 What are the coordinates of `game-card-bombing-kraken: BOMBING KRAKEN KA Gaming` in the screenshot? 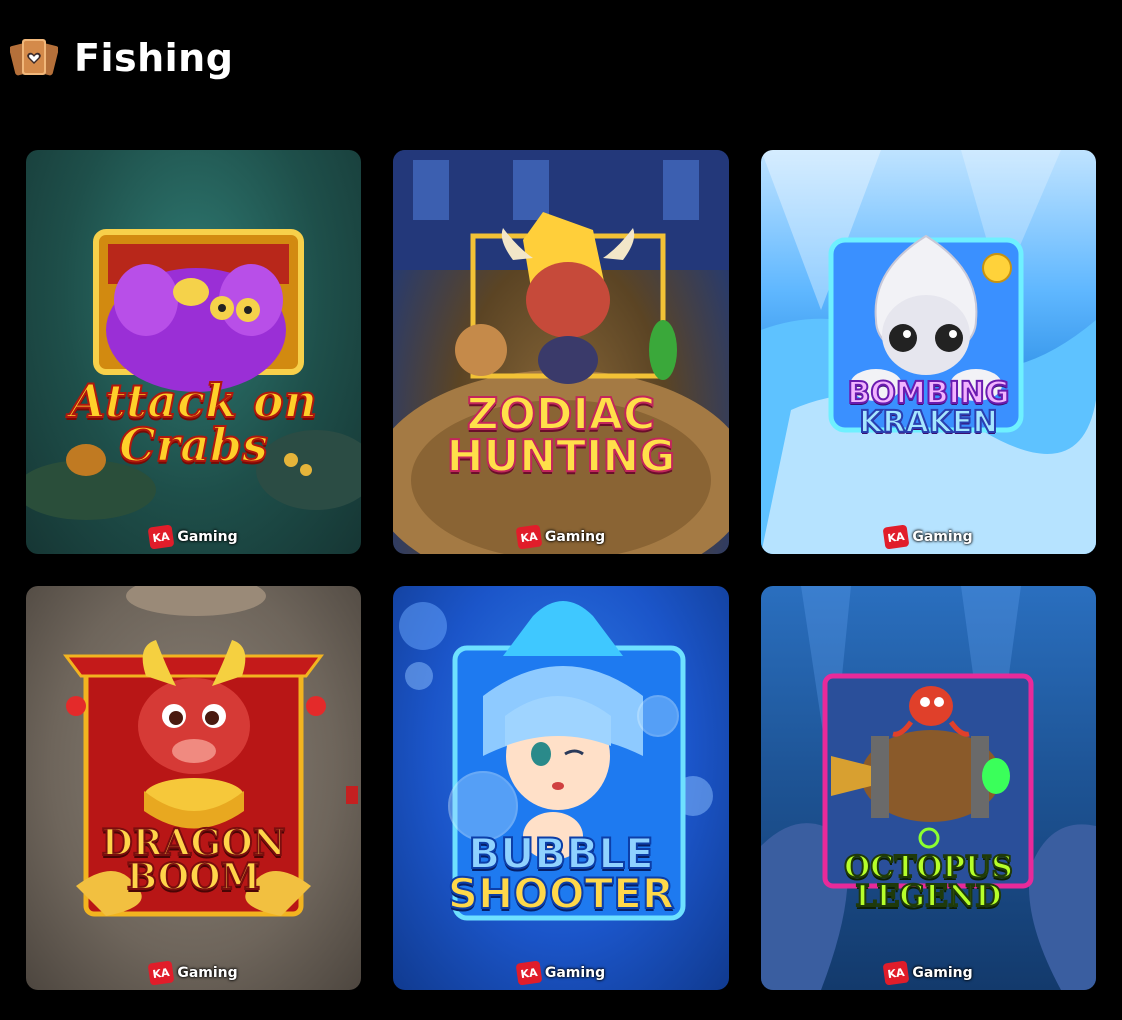 It's located at (928, 352).